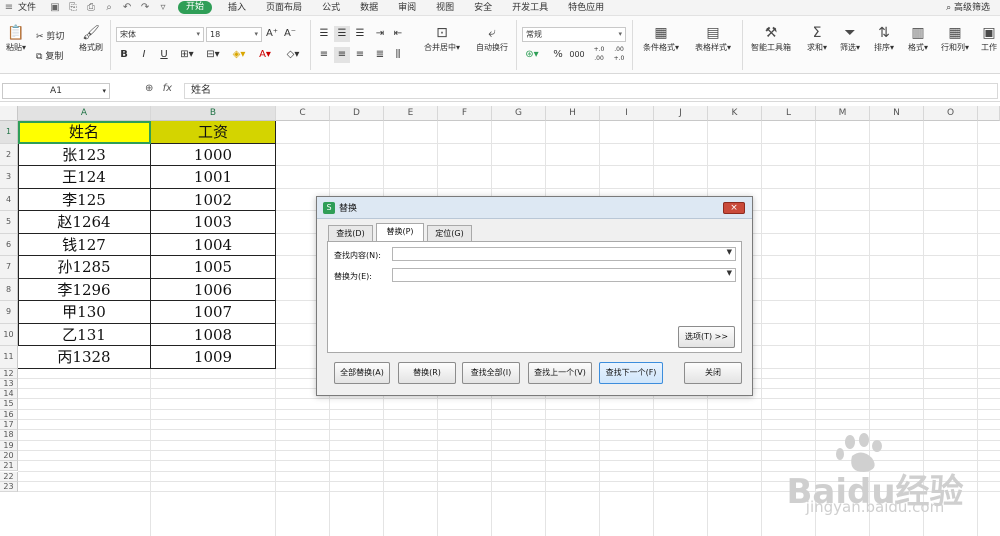 This screenshot has width=1000, height=536. What do you see at coordinates (734, 208) in the screenshot?
I see `close-icon: ×` at bounding box center [734, 208].